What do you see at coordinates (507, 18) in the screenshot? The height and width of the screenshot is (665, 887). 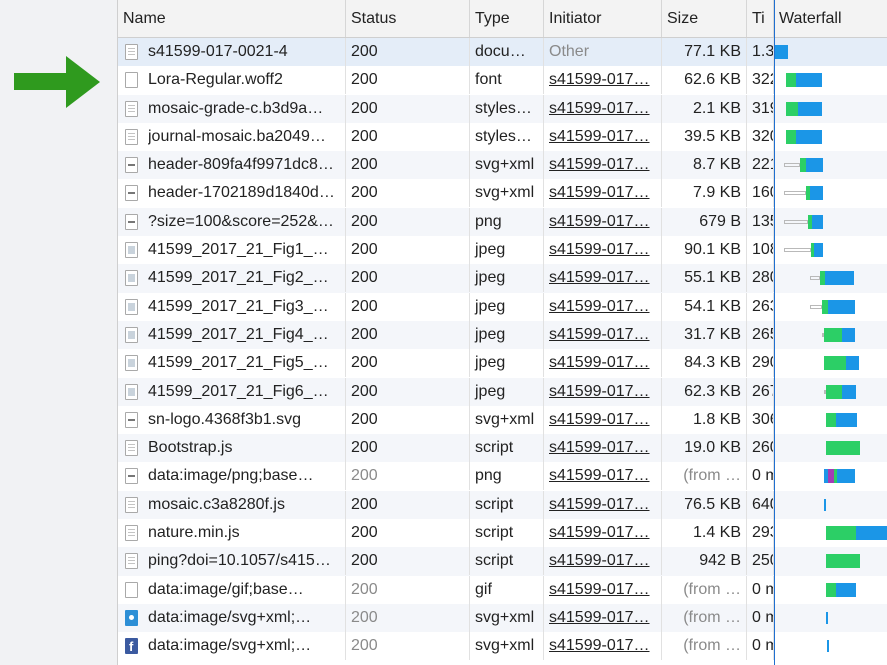 I see `column-header-type: Type` at bounding box center [507, 18].